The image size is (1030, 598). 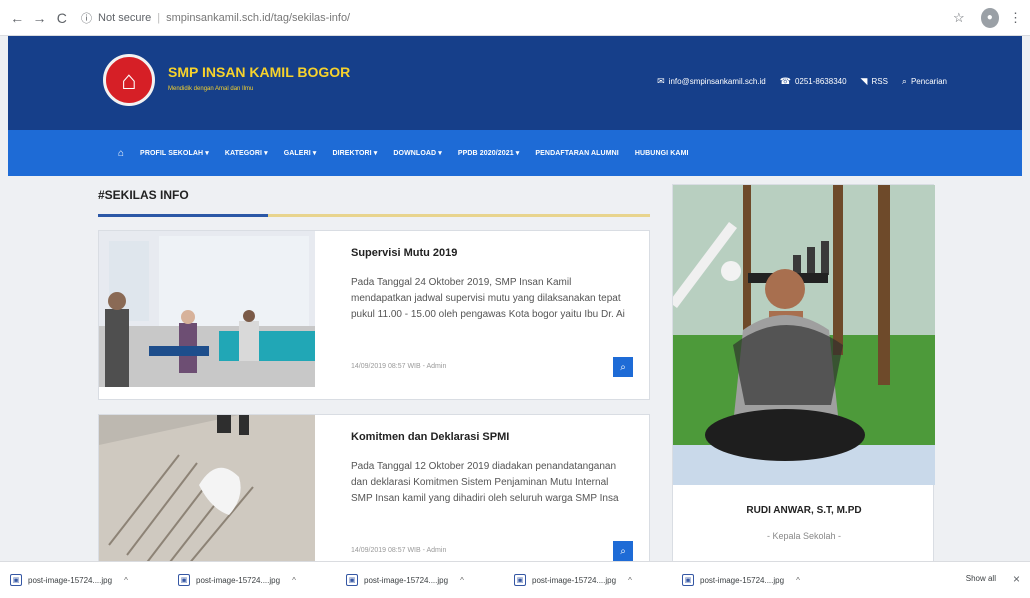 What do you see at coordinates (39, 18) in the screenshot?
I see `forward-button: →` at bounding box center [39, 18].